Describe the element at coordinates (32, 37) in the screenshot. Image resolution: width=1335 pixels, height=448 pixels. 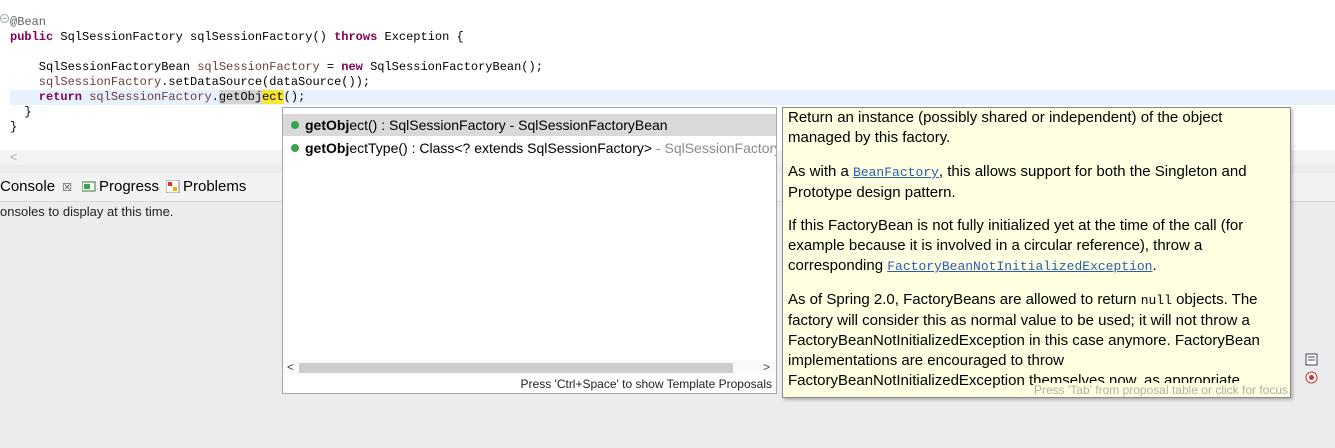
I see `keyword-public: public` at that location.